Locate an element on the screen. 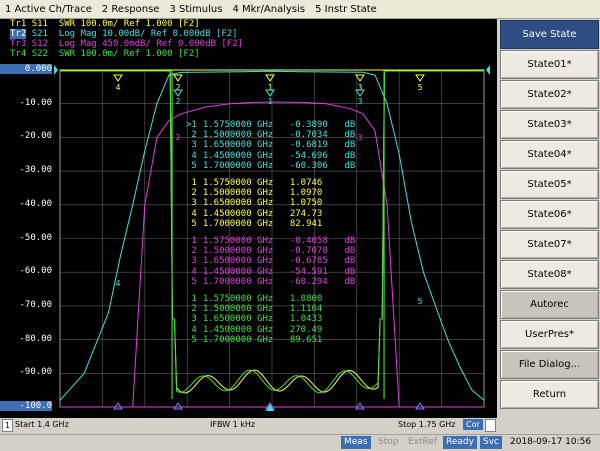 This screenshot has height=451, width=600. menu-active-ch-trace: 1 Active Ch/Trace is located at coordinates (48, 9).